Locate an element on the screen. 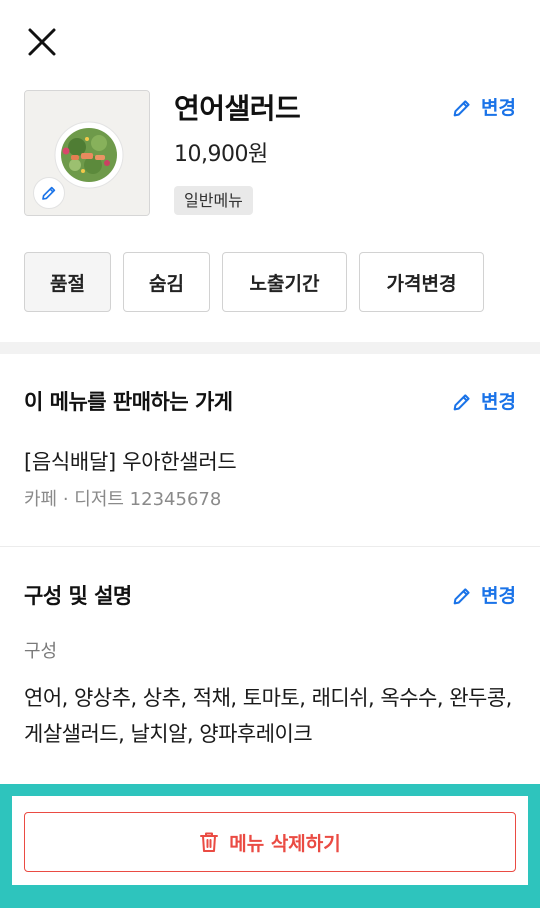 Image resolution: width=540 pixels, height=908 pixels. composition-edit-button: 변경 is located at coordinates (483, 596).